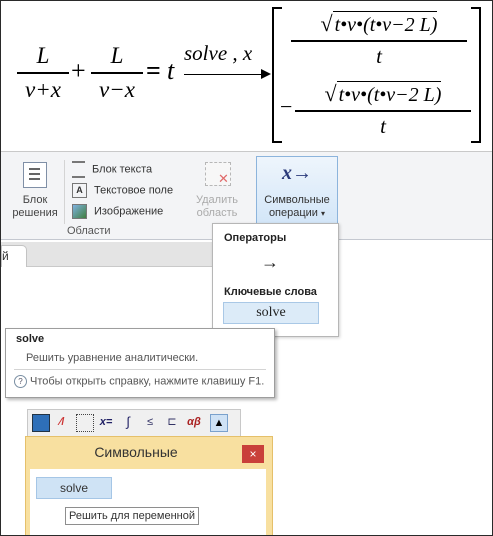 The height and width of the screenshot is (536, 493). Describe the element at coordinates (286, 106) in the screenshot. I see `minus-sign: −` at that location.